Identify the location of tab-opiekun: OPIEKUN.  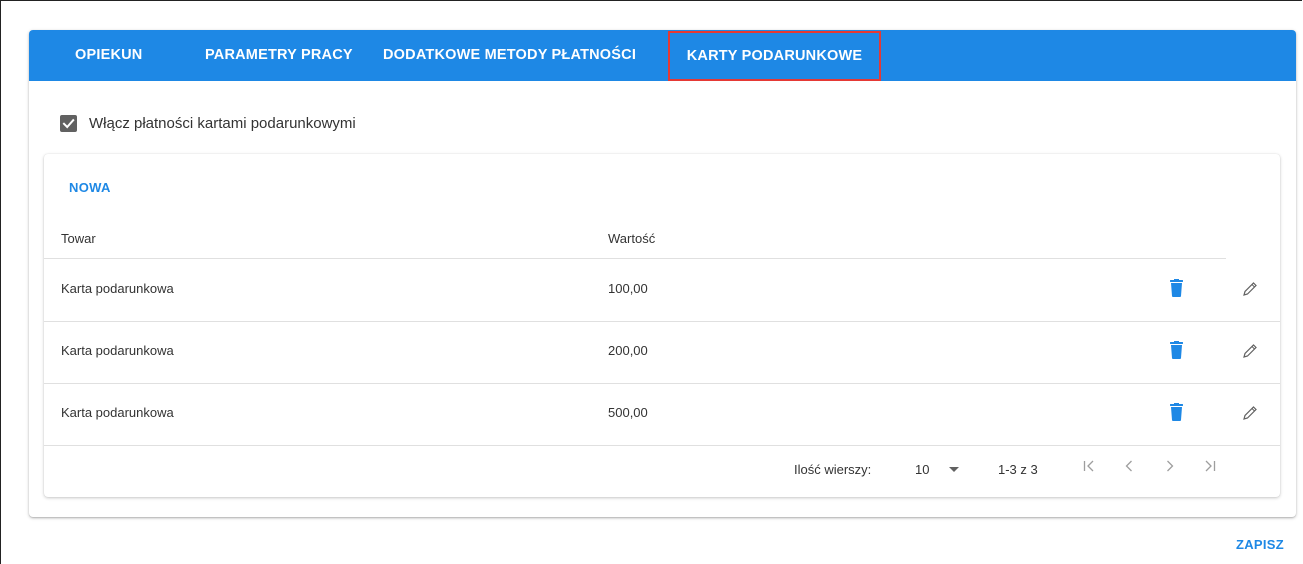
(108, 55).